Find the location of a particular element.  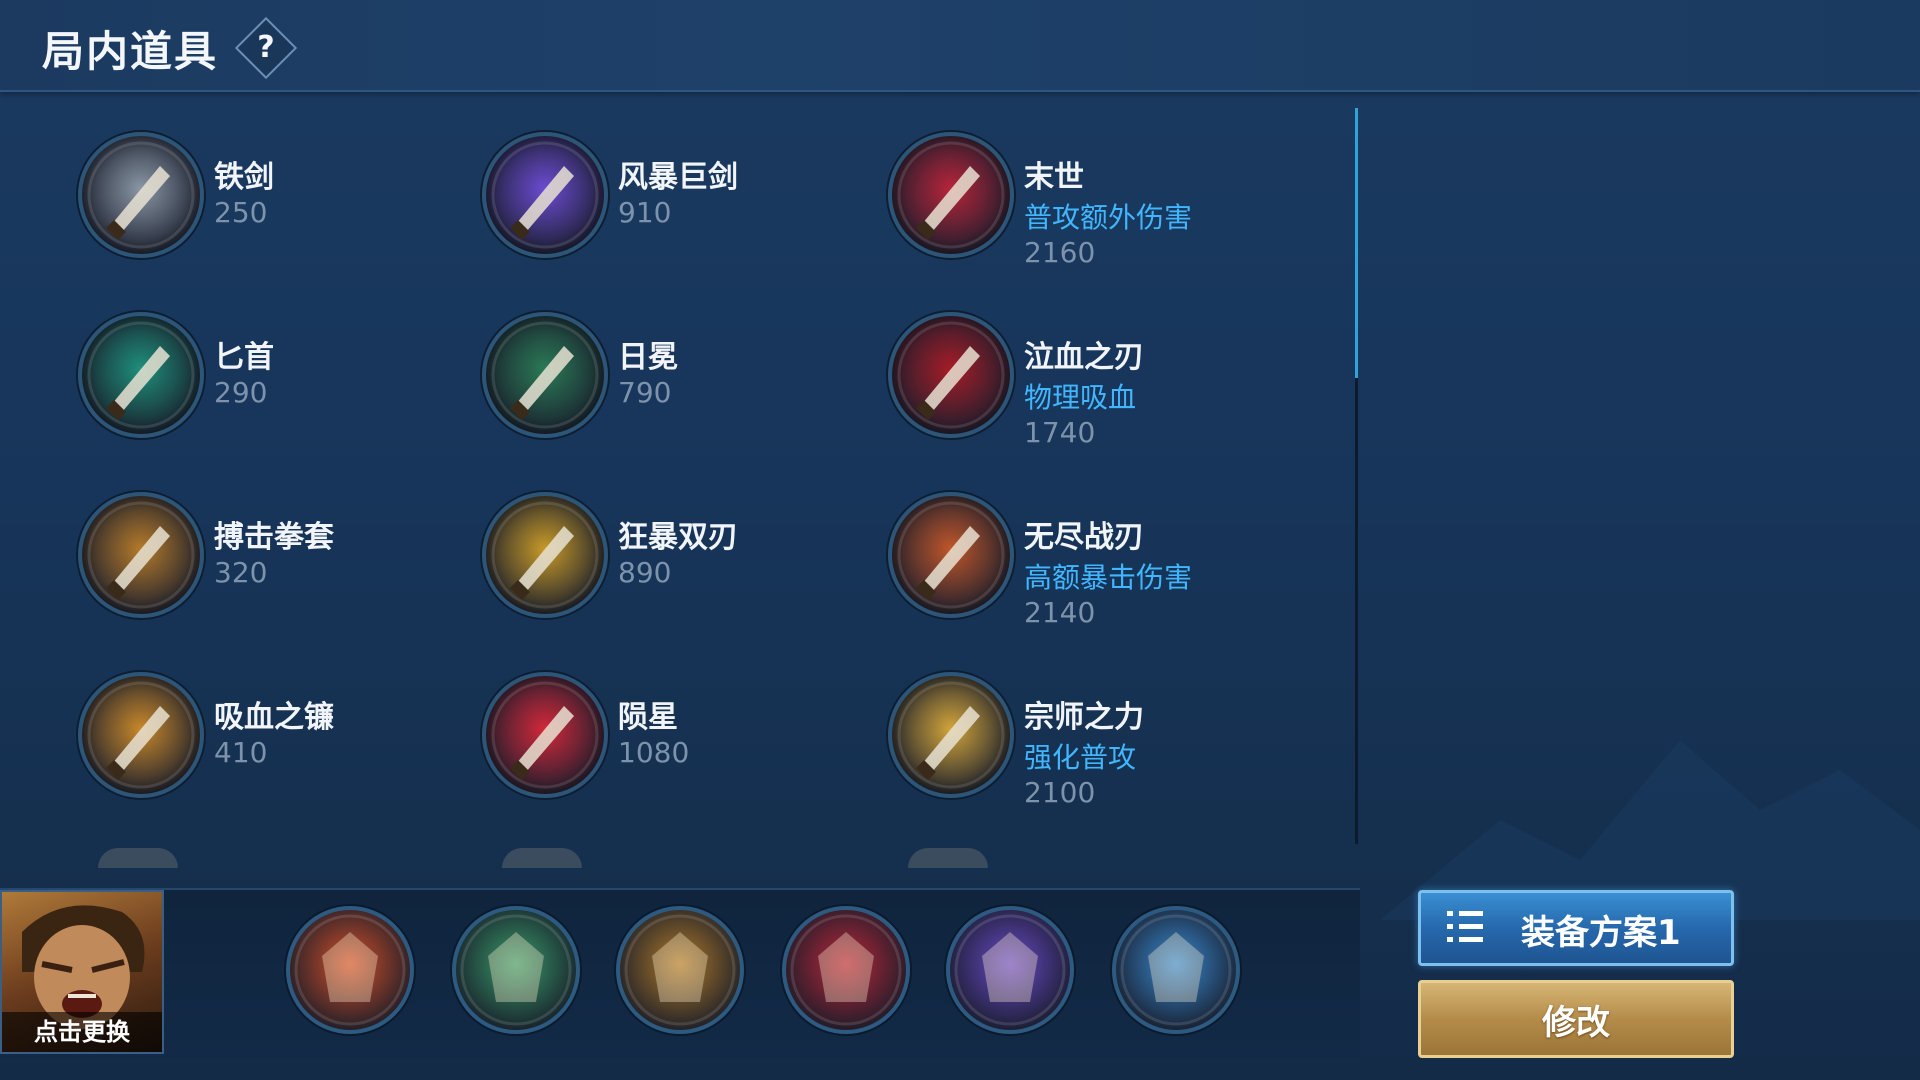

item-name: 陨星 is located at coordinates (648, 717).